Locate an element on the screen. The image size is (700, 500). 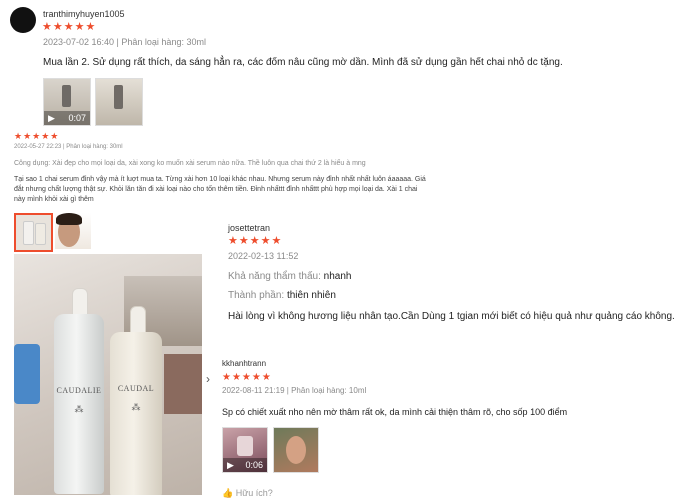
video-duration: 0:07 is located at coordinates (77, 118).